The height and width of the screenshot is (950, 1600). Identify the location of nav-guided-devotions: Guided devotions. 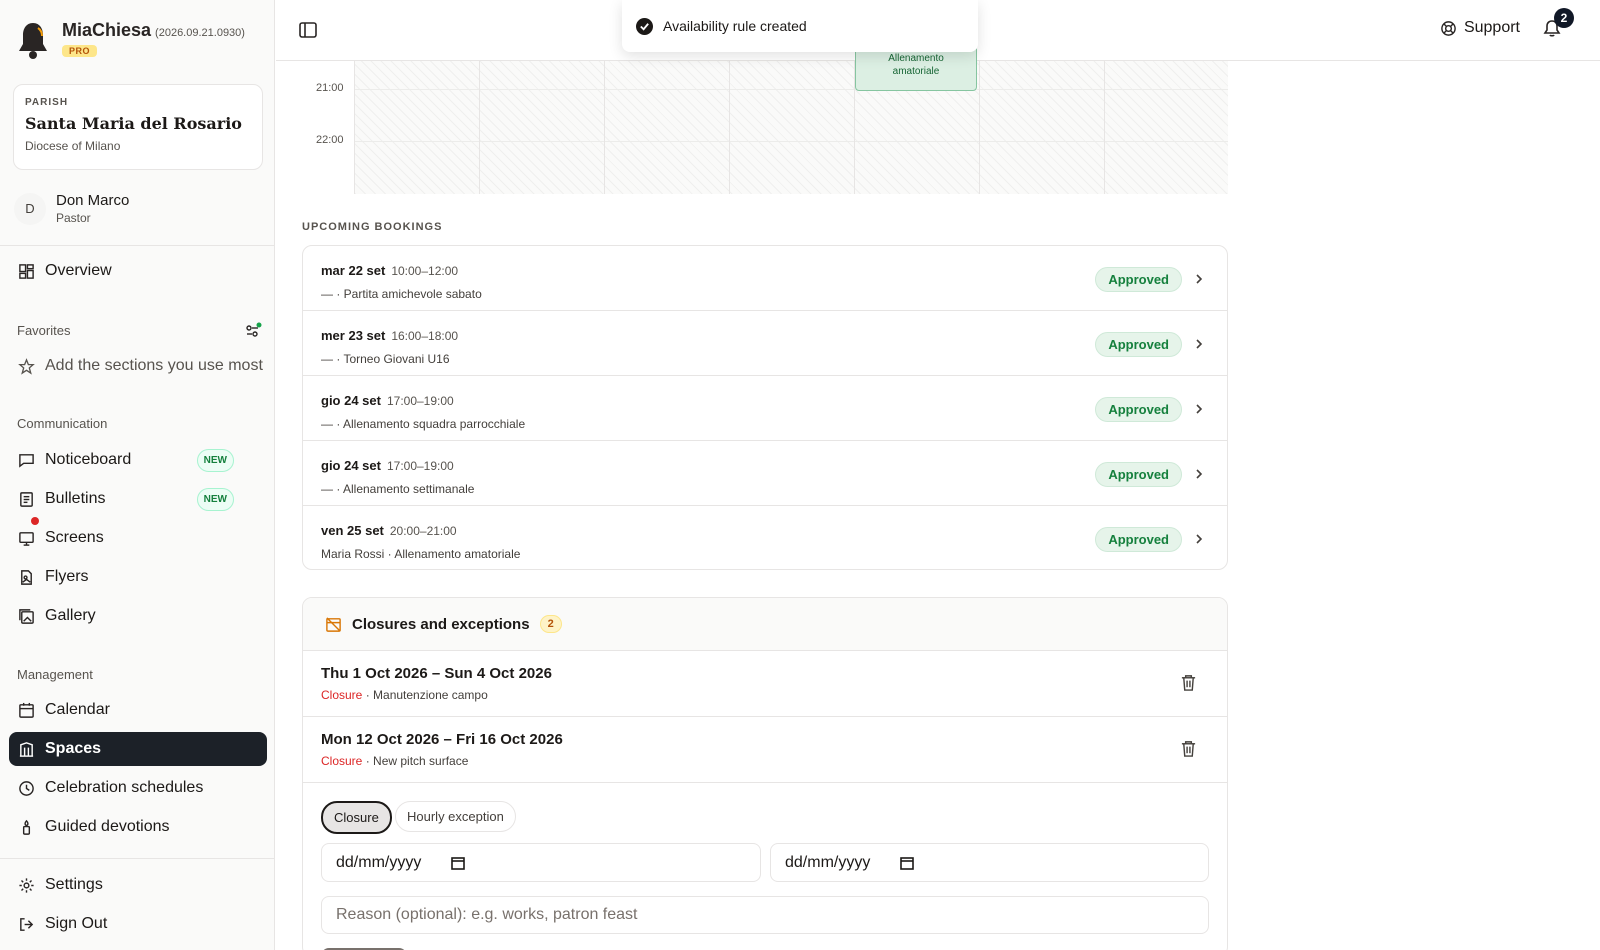
(138, 827).